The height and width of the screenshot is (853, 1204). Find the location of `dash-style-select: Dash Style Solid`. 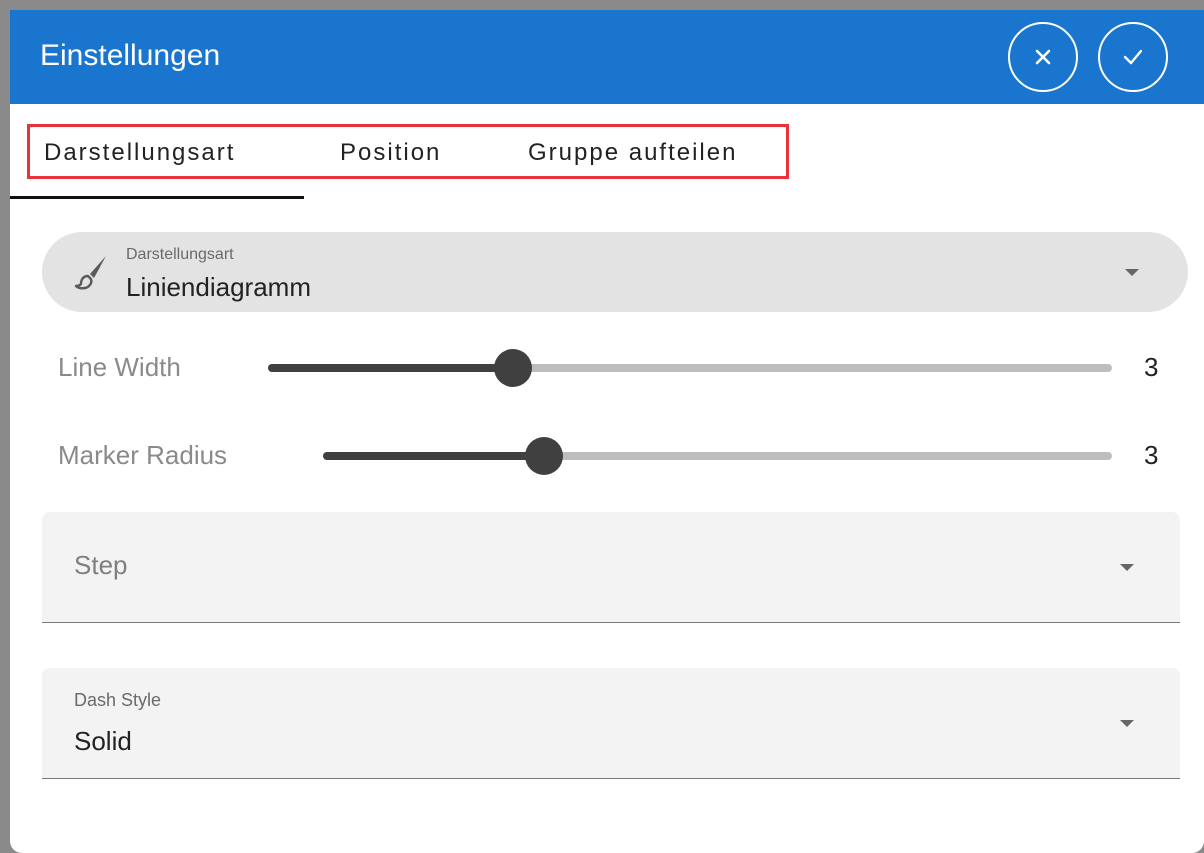

dash-style-select: Dash Style Solid is located at coordinates (611, 723).